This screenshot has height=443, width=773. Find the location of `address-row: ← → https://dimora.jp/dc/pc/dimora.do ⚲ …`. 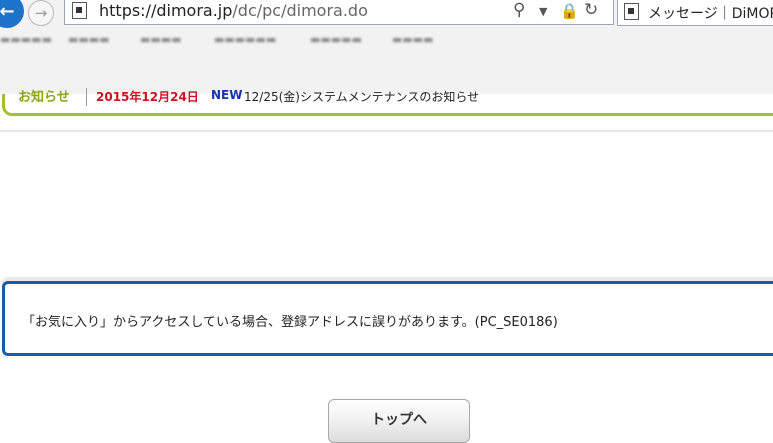

address-row: ← → https://dimora.jp/dc/pc/dimora.do ⚲ … is located at coordinates (386, 14).